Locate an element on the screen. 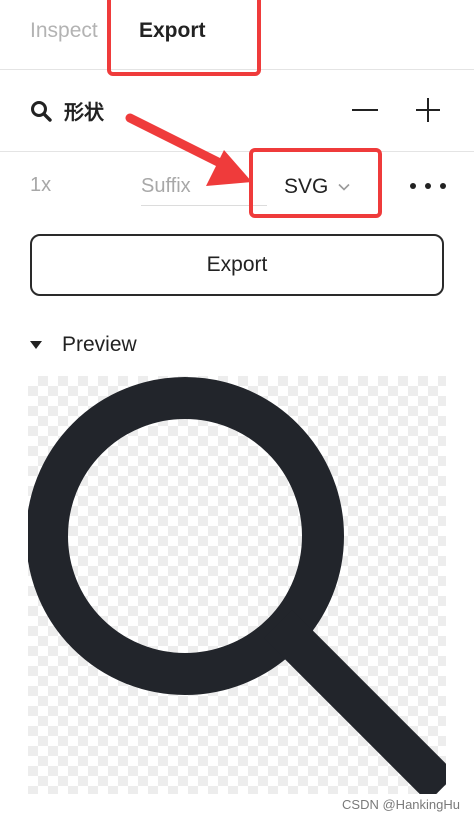 The width and height of the screenshot is (474, 820). format-dropdown: SVG is located at coordinates (317, 187).